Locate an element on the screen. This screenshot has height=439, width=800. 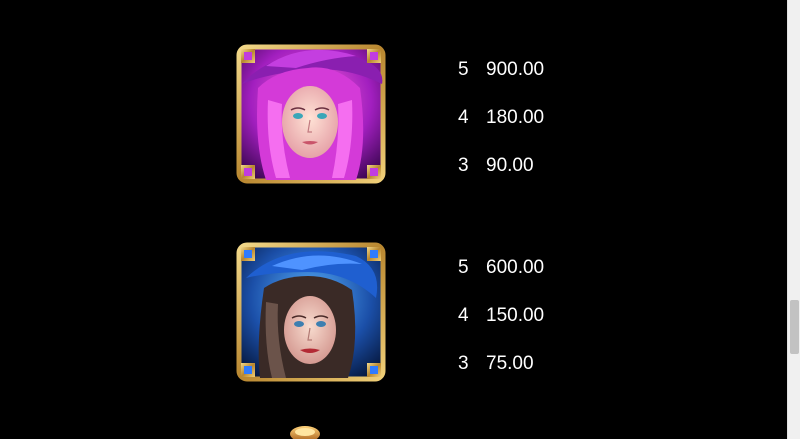
blue-witch-symbol-icon is located at coordinates (311, 312).